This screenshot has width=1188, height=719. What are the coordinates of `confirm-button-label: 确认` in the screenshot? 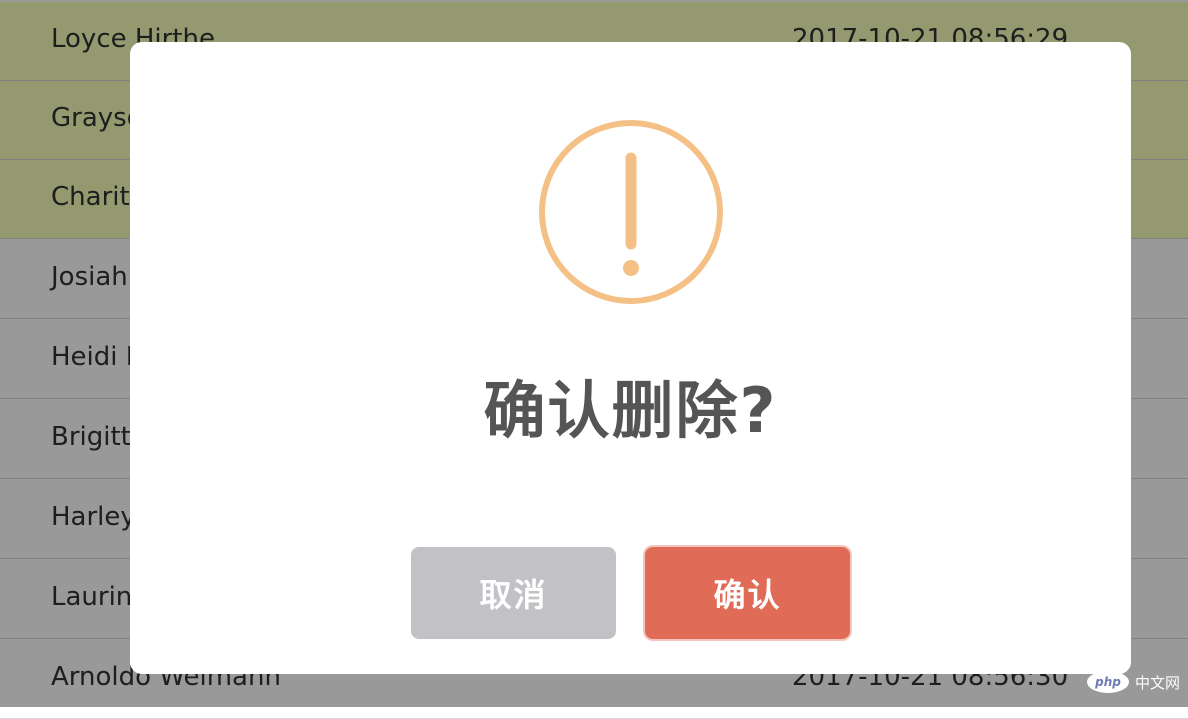 It's located at (747, 595).